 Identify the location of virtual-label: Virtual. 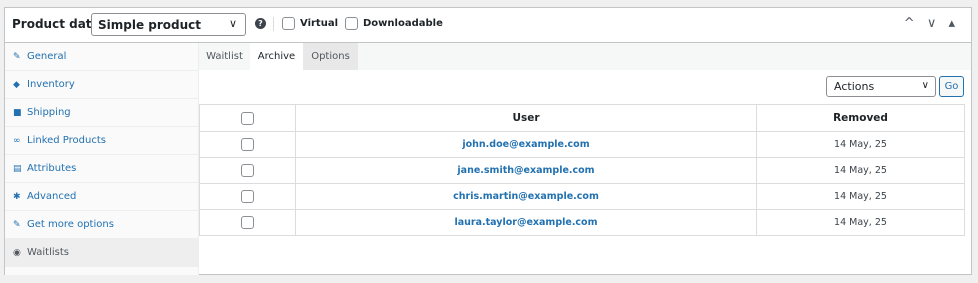
(319, 23).